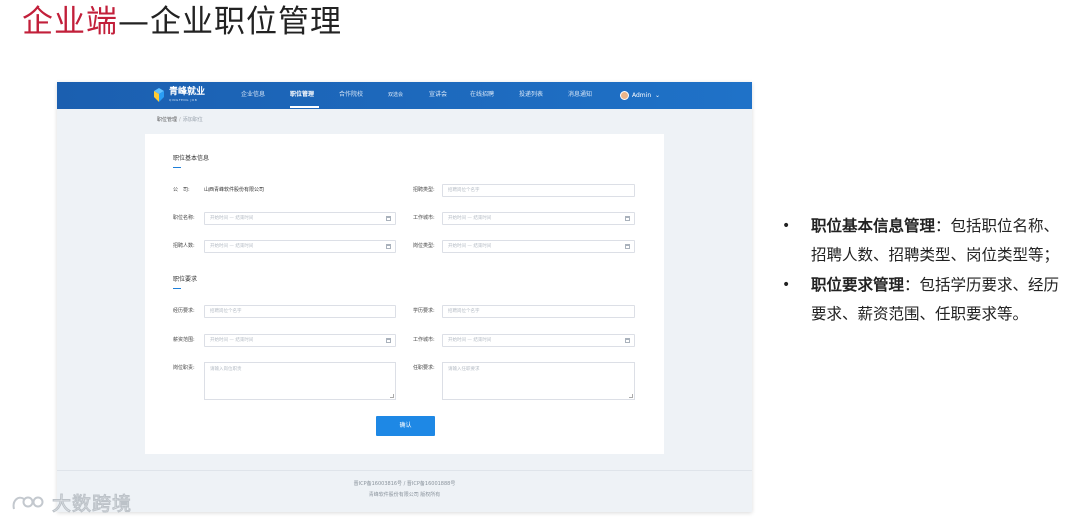 The width and height of the screenshot is (1080, 524). I want to click on position-name-placeholder: 开始时间 — 结束时间, so click(232, 218).